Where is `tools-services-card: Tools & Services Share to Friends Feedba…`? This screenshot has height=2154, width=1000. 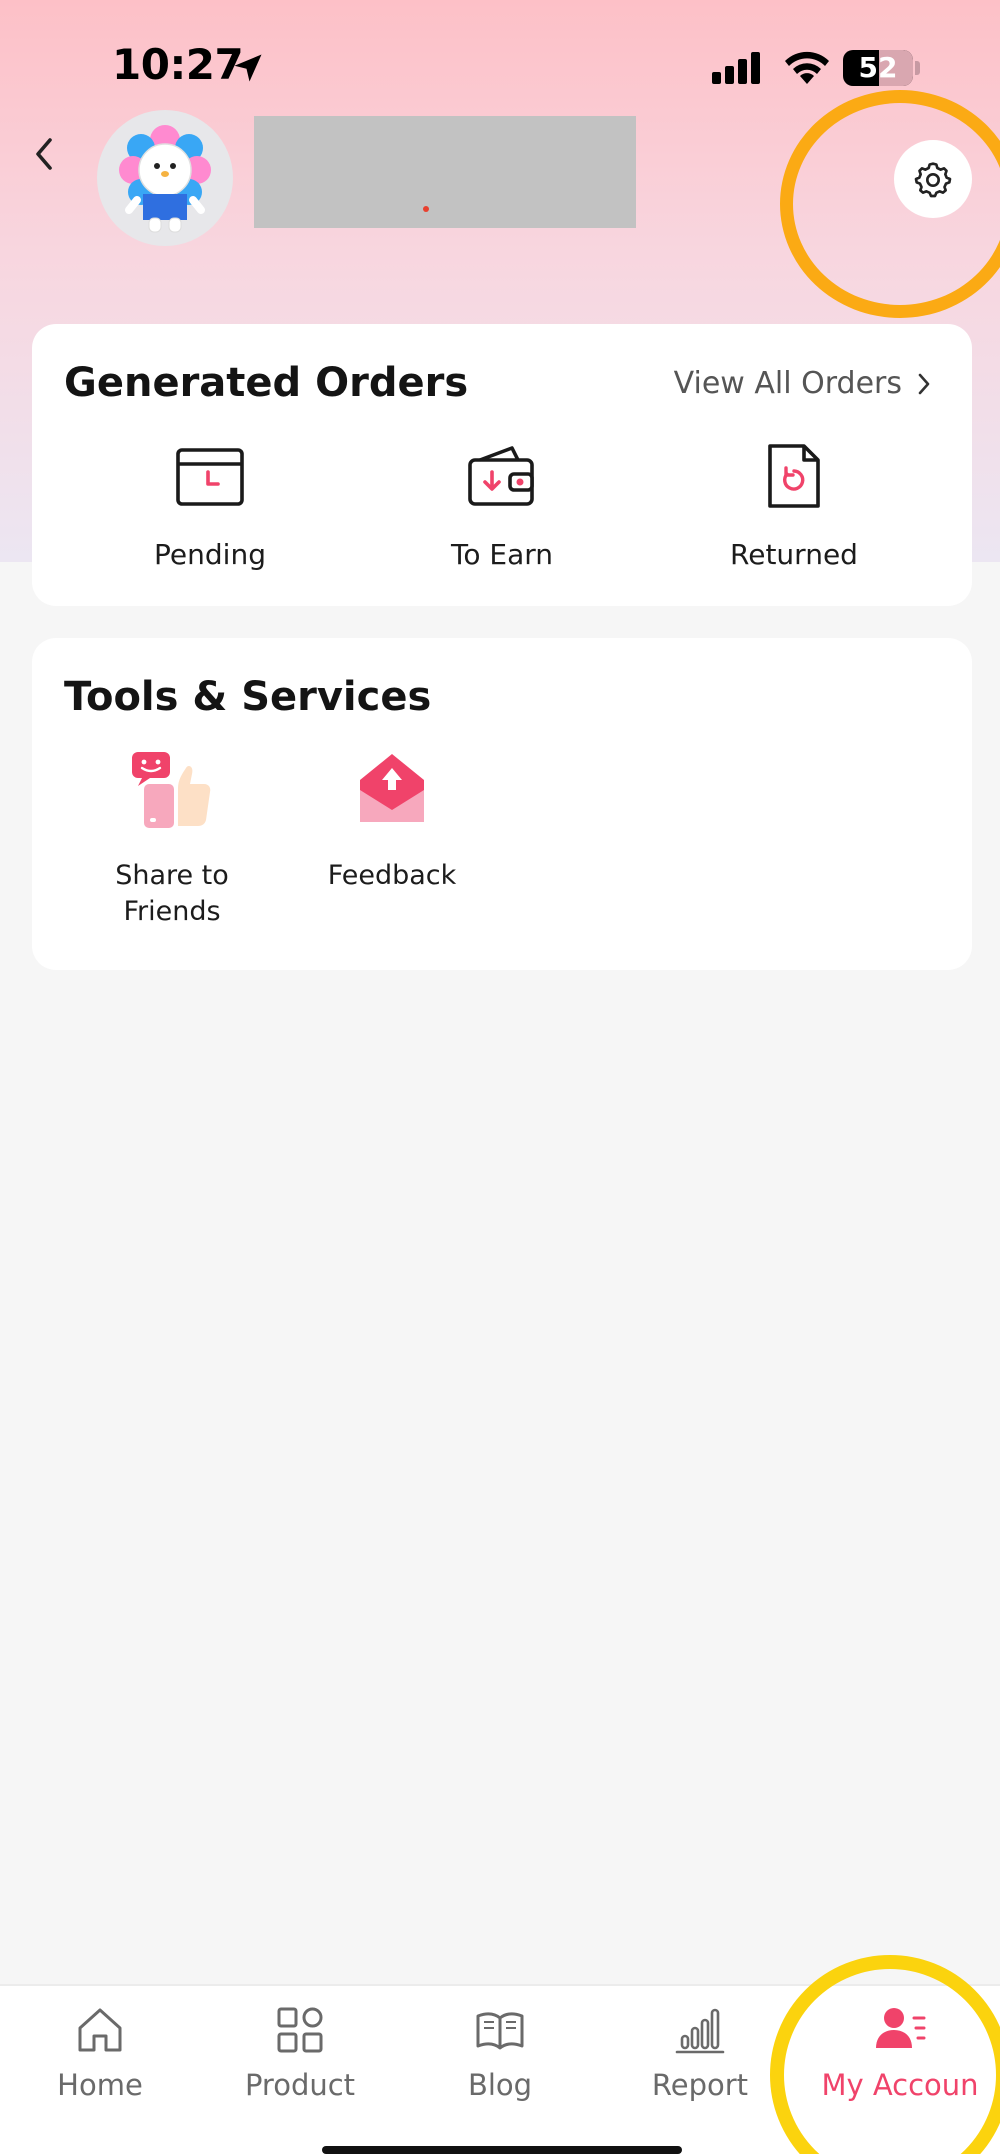 tools-services-card: Tools & Services Share to Friends Feedba… is located at coordinates (502, 804).